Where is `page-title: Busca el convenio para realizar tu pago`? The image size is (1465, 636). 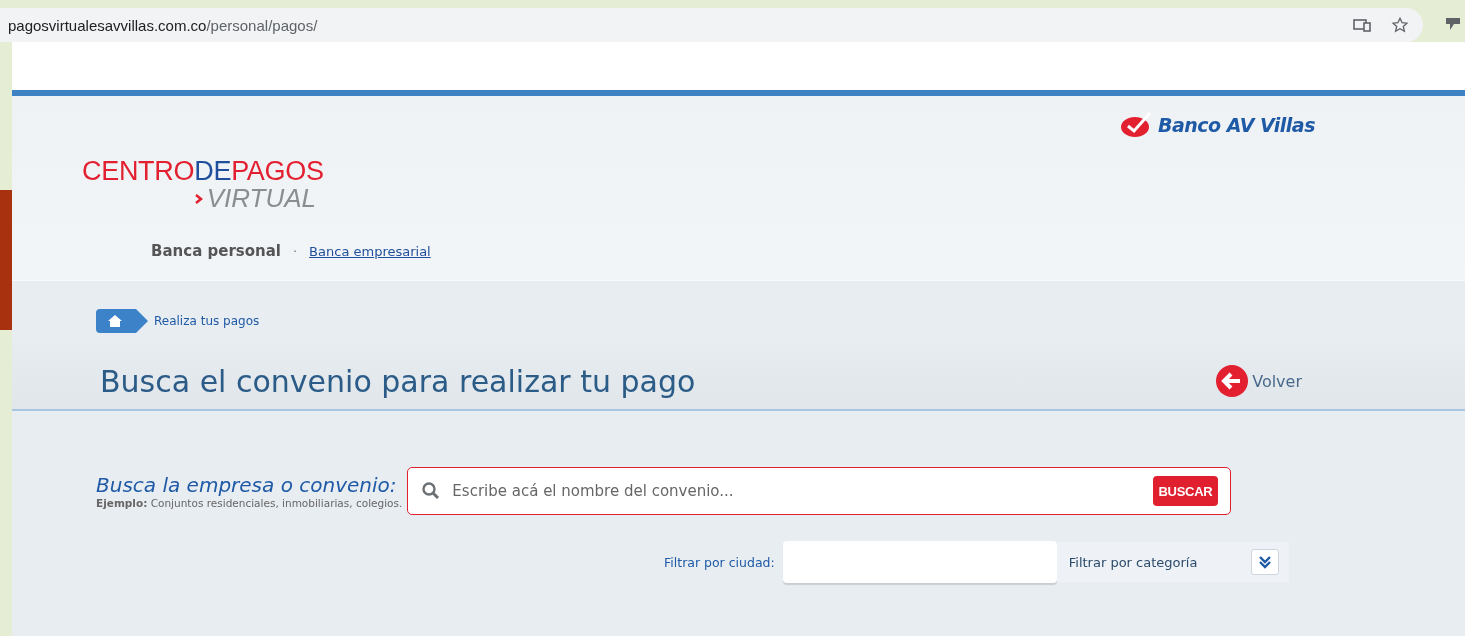
page-title: Busca el convenio para realizar tu pago is located at coordinates (398, 381).